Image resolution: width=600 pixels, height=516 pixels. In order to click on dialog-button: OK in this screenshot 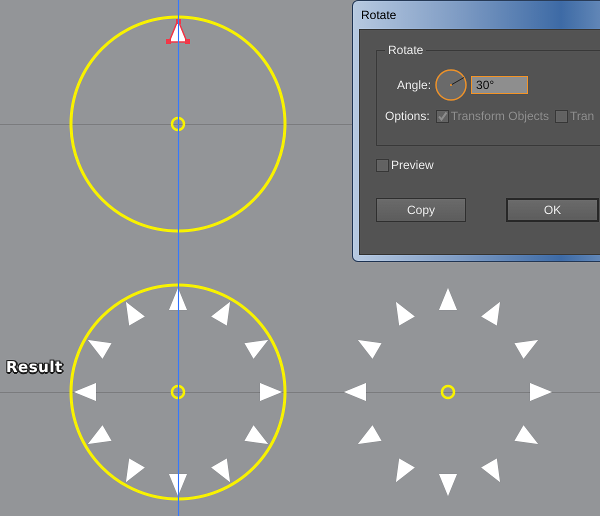, I will do `click(552, 210)`.